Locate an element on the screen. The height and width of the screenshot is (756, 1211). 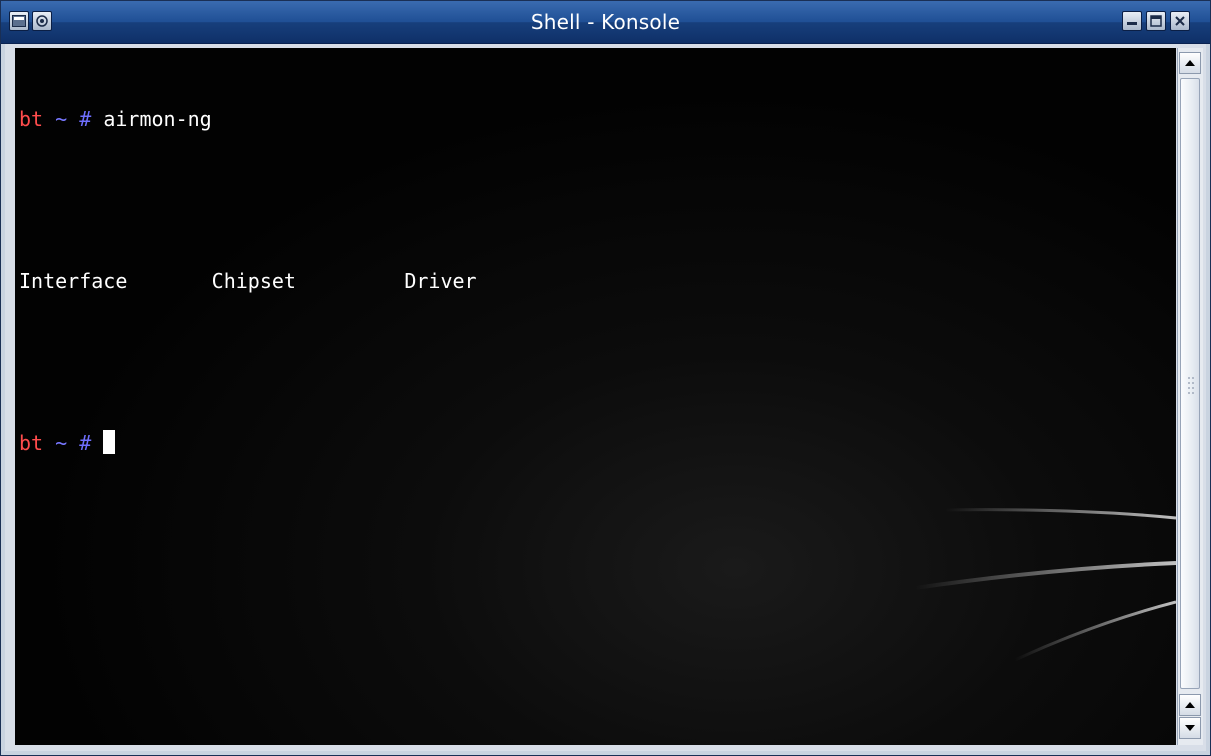
header-chipset: Chipset is located at coordinates (253, 281).